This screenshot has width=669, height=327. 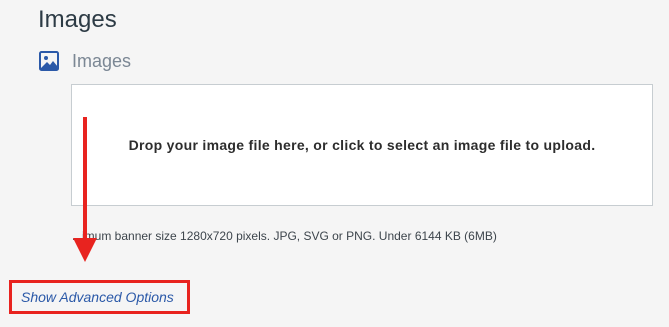 I want to click on section-title: Images, so click(x=77, y=19).